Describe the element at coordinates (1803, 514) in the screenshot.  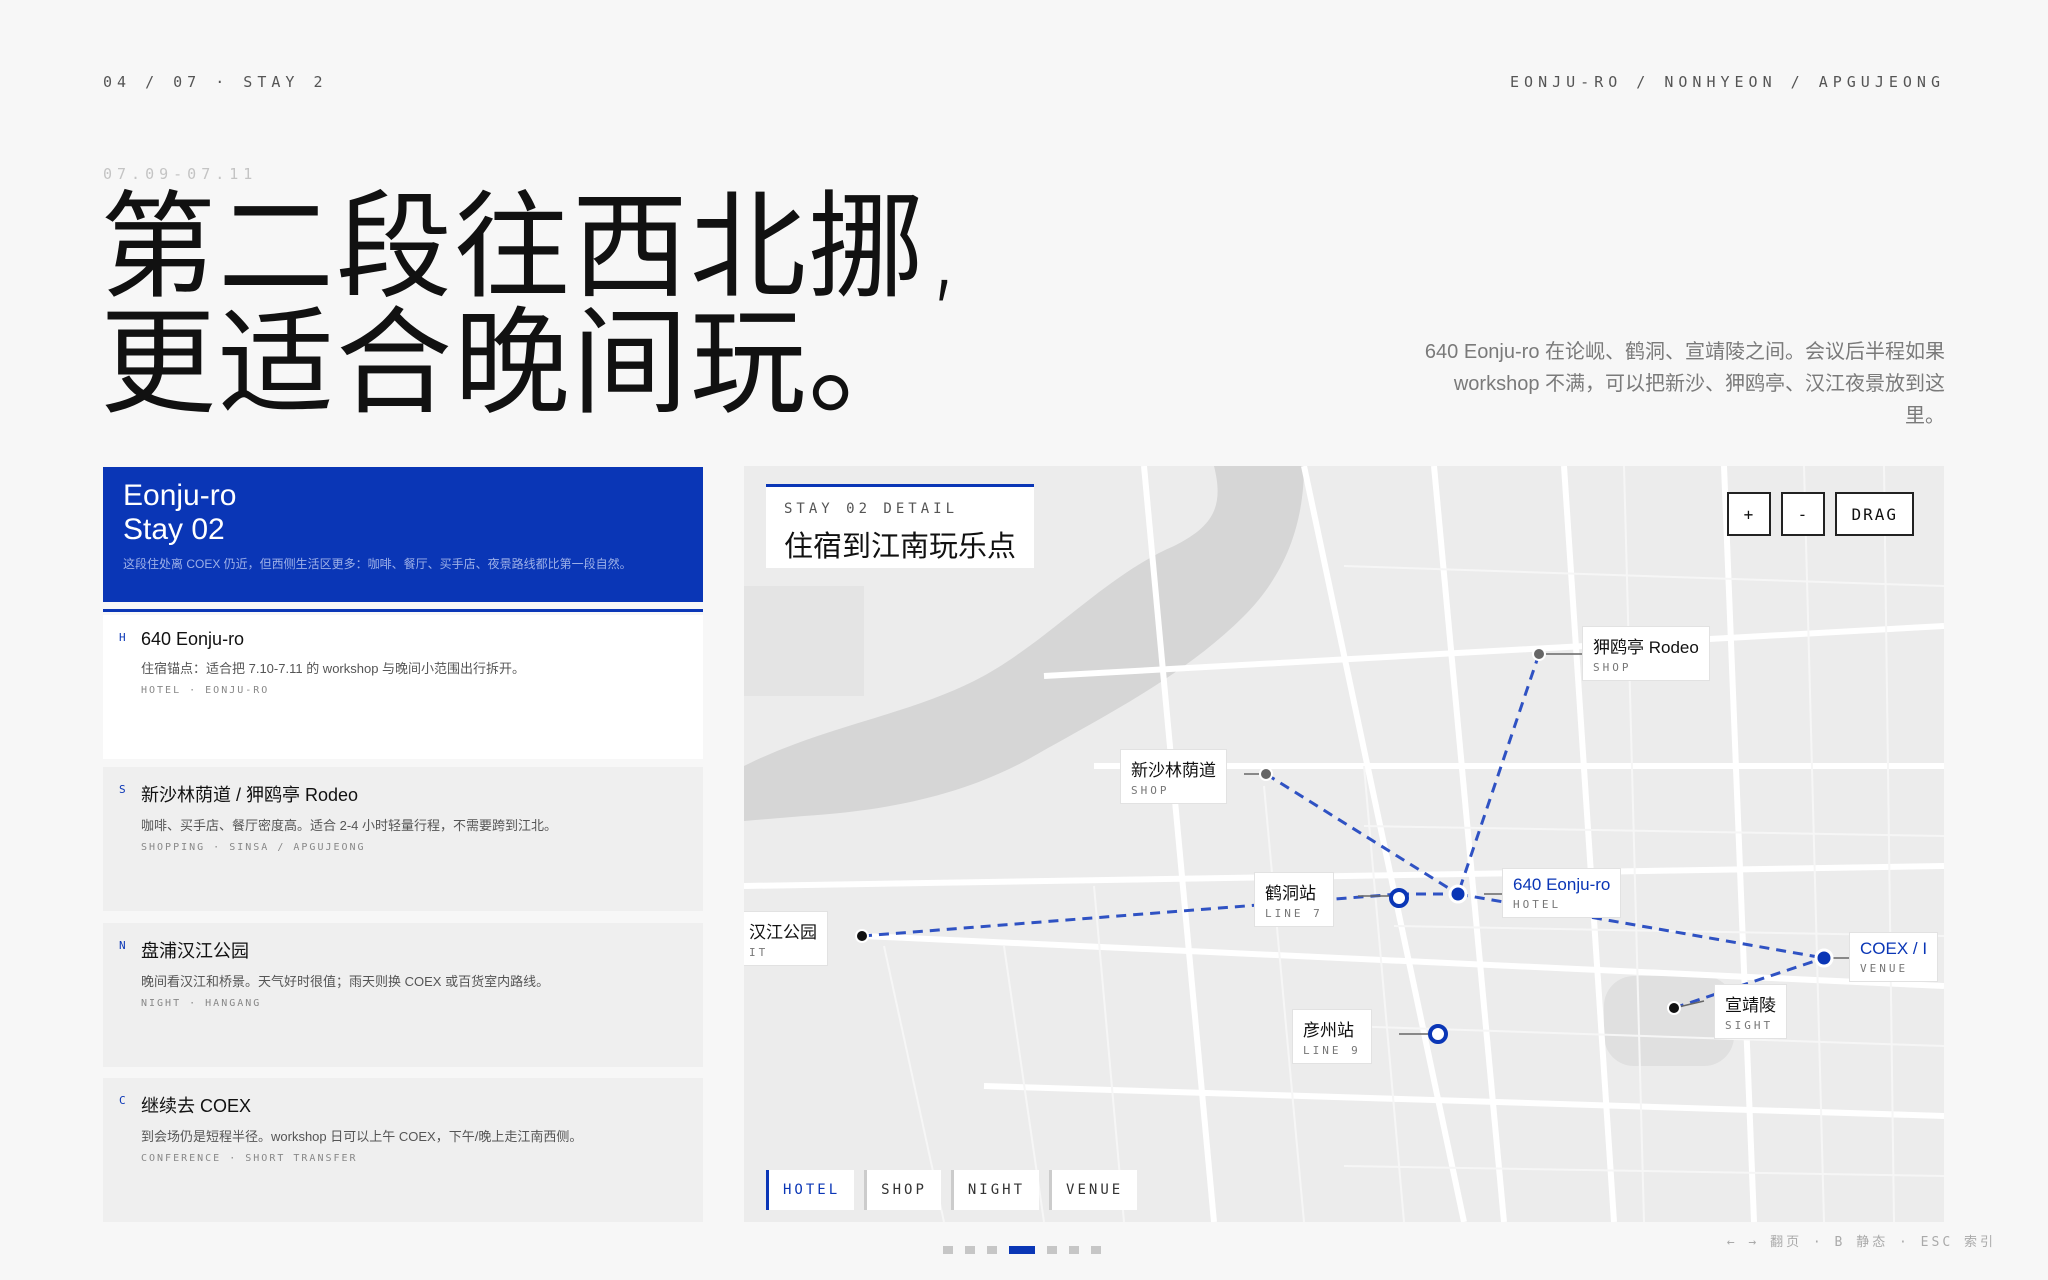
I see `zoom-out-button: -` at that location.